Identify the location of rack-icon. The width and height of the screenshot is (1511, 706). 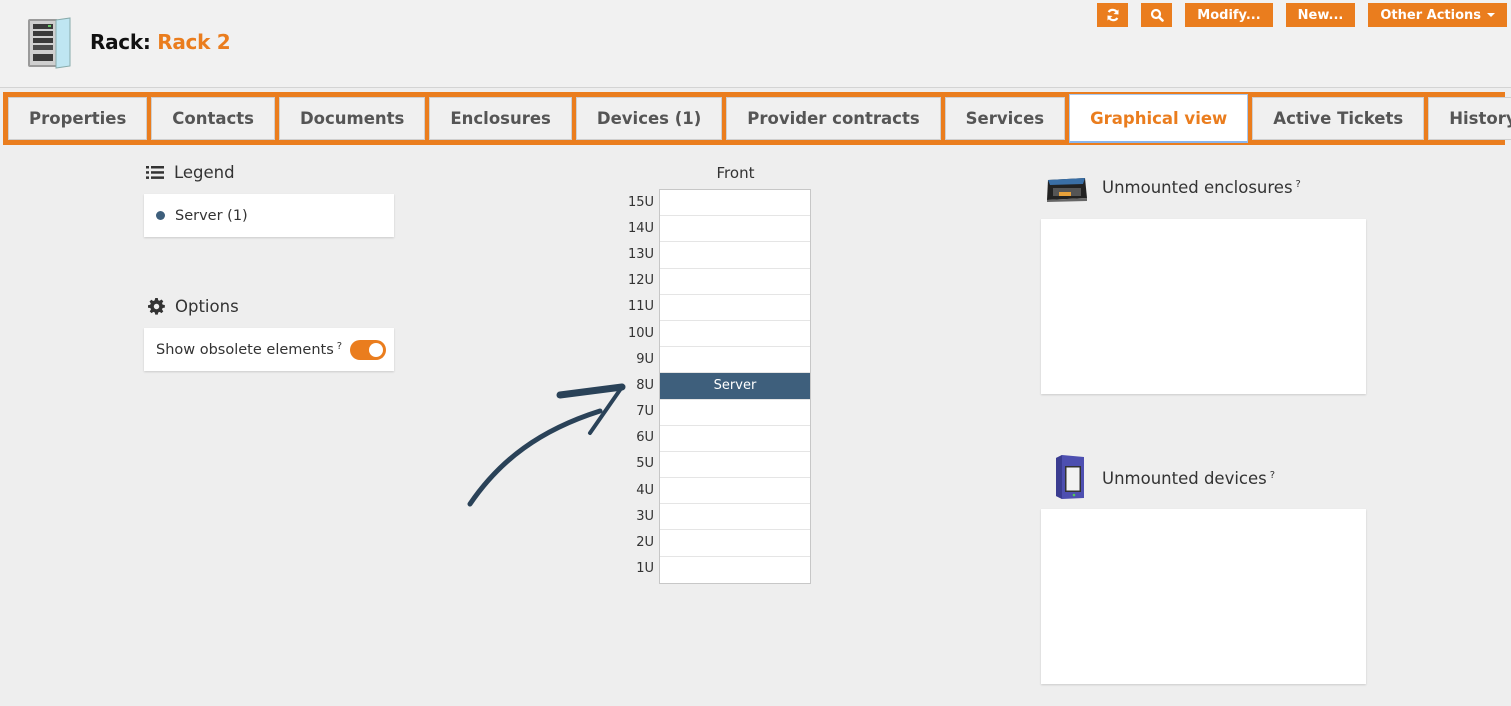
(49, 43).